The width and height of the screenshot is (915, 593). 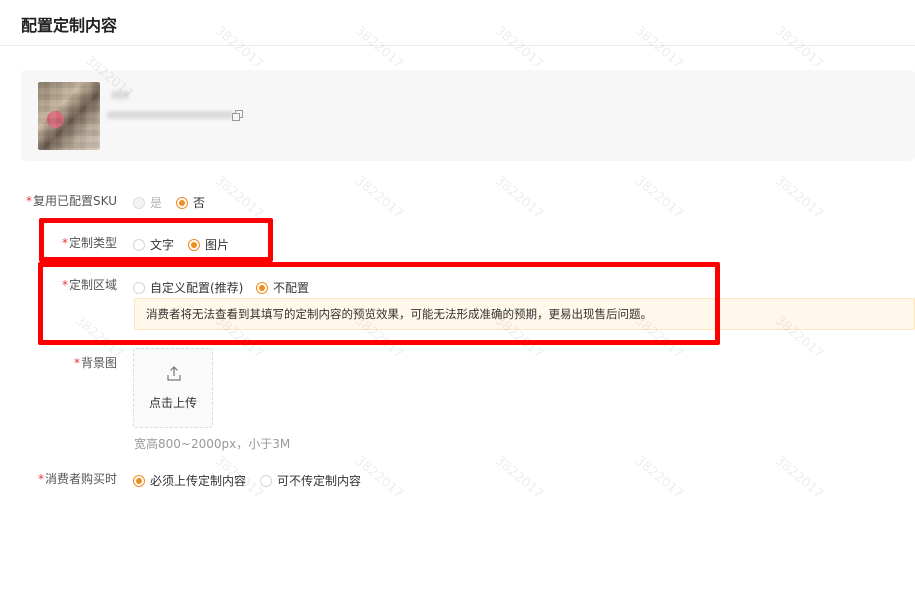 I want to click on reuse-sku-yes-radio: 是, so click(x=147, y=202).